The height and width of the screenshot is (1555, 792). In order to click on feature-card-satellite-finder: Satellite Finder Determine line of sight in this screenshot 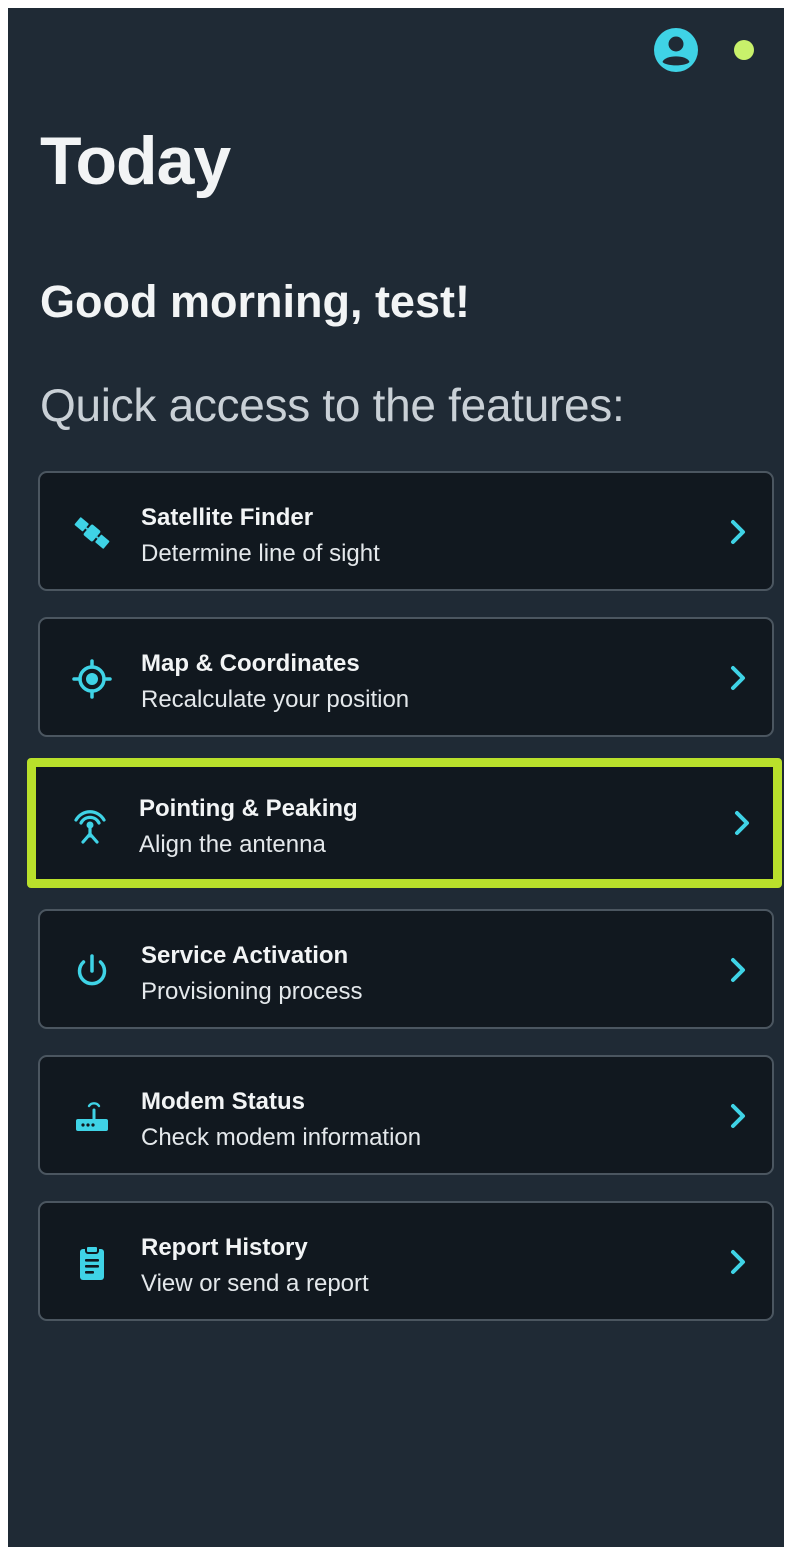, I will do `click(406, 531)`.